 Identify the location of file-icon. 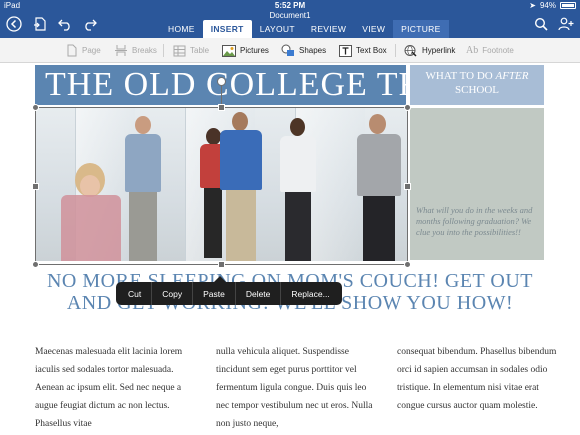
(40, 24).